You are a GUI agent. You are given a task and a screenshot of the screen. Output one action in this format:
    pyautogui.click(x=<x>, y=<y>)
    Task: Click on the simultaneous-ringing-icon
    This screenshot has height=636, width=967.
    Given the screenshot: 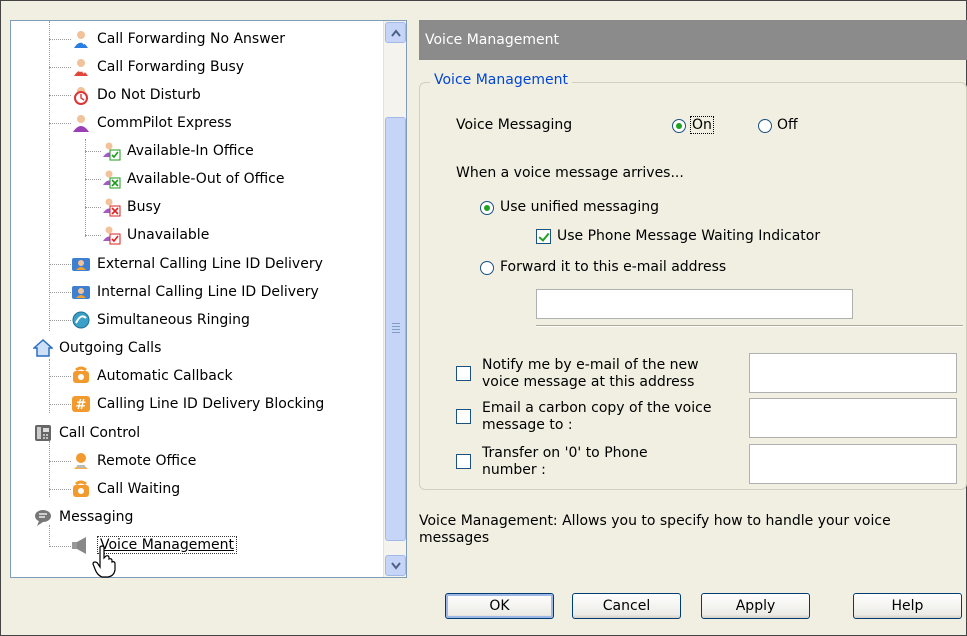 What is the action you would take?
    pyautogui.click(x=81, y=320)
    